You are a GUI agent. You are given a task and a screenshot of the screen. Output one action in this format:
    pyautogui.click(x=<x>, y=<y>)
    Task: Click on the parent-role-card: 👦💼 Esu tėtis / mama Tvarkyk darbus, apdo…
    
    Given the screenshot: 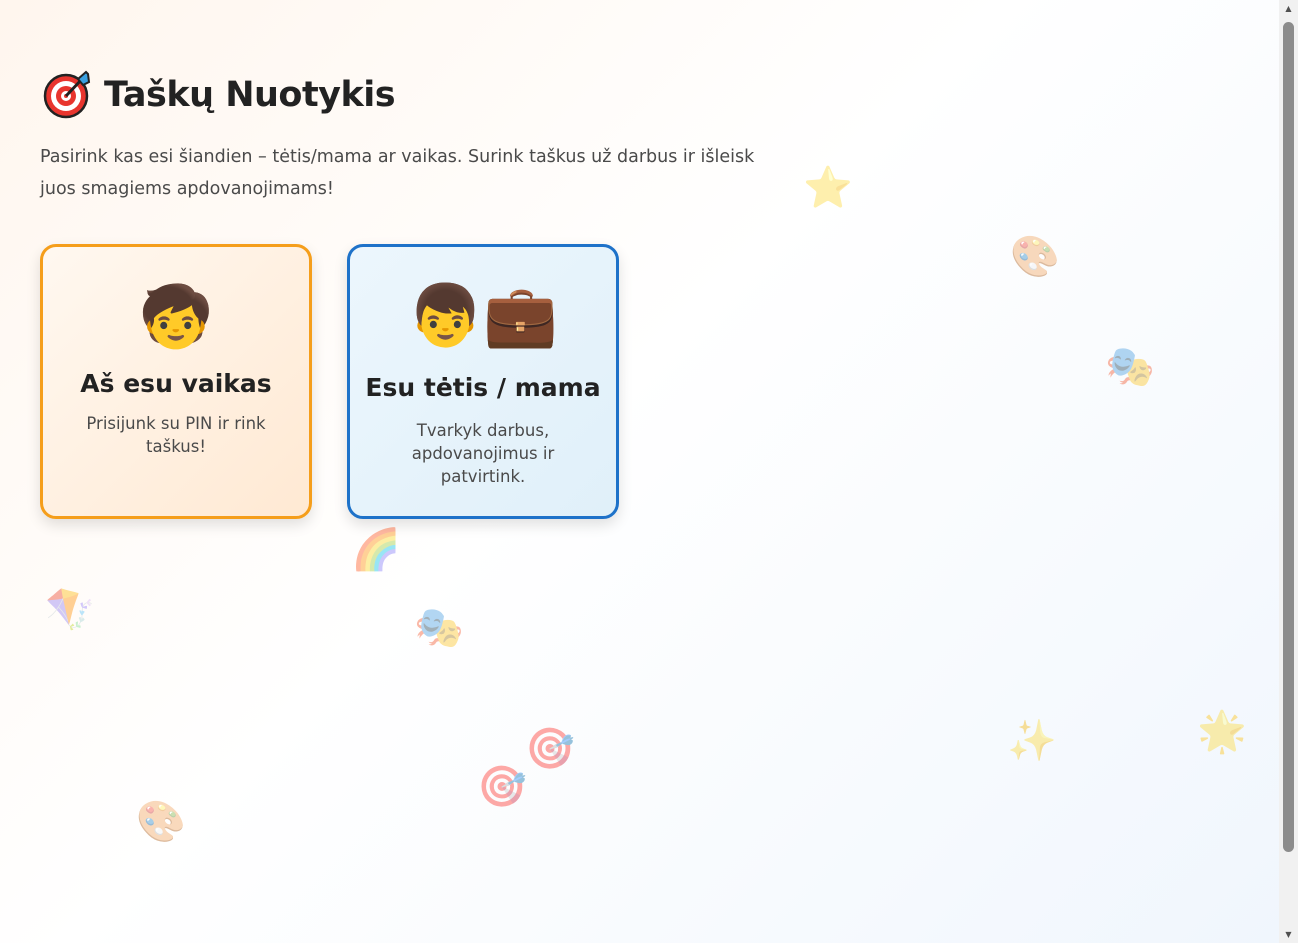 What is the action you would take?
    pyautogui.click(x=483, y=381)
    